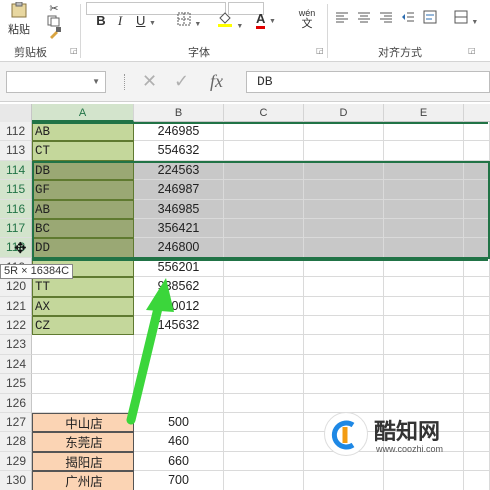  I want to click on row-header: 113, so click(16, 151).